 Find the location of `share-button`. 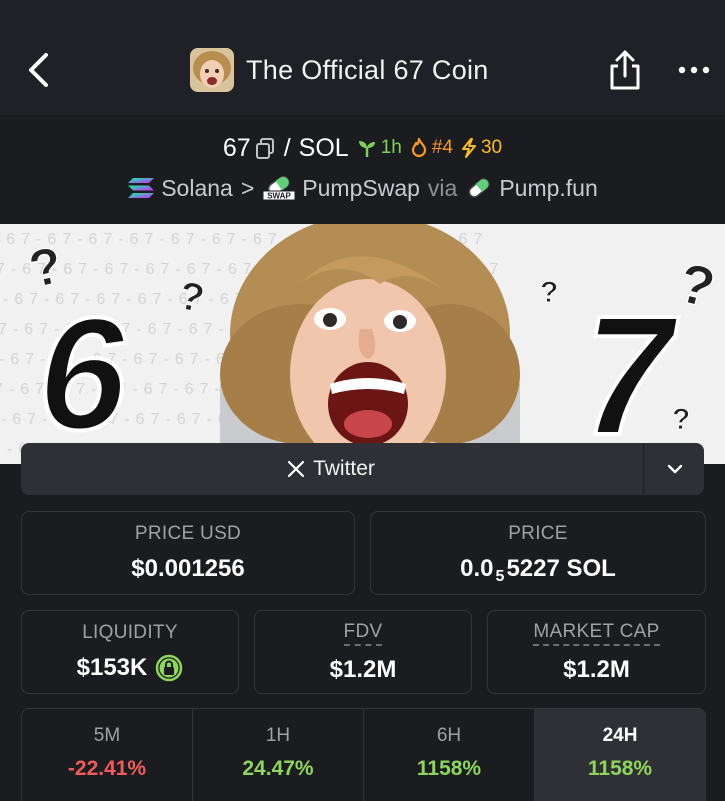

share-button is located at coordinates (625, 70).